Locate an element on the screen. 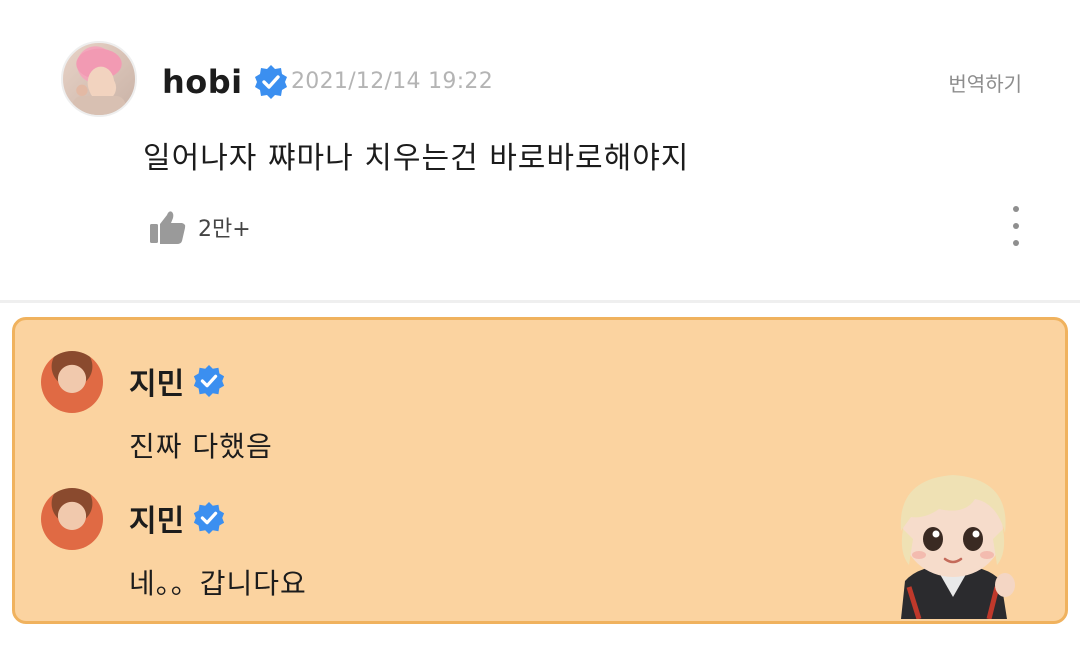  like-button: 2만+ is located at coordinates (199, 227).